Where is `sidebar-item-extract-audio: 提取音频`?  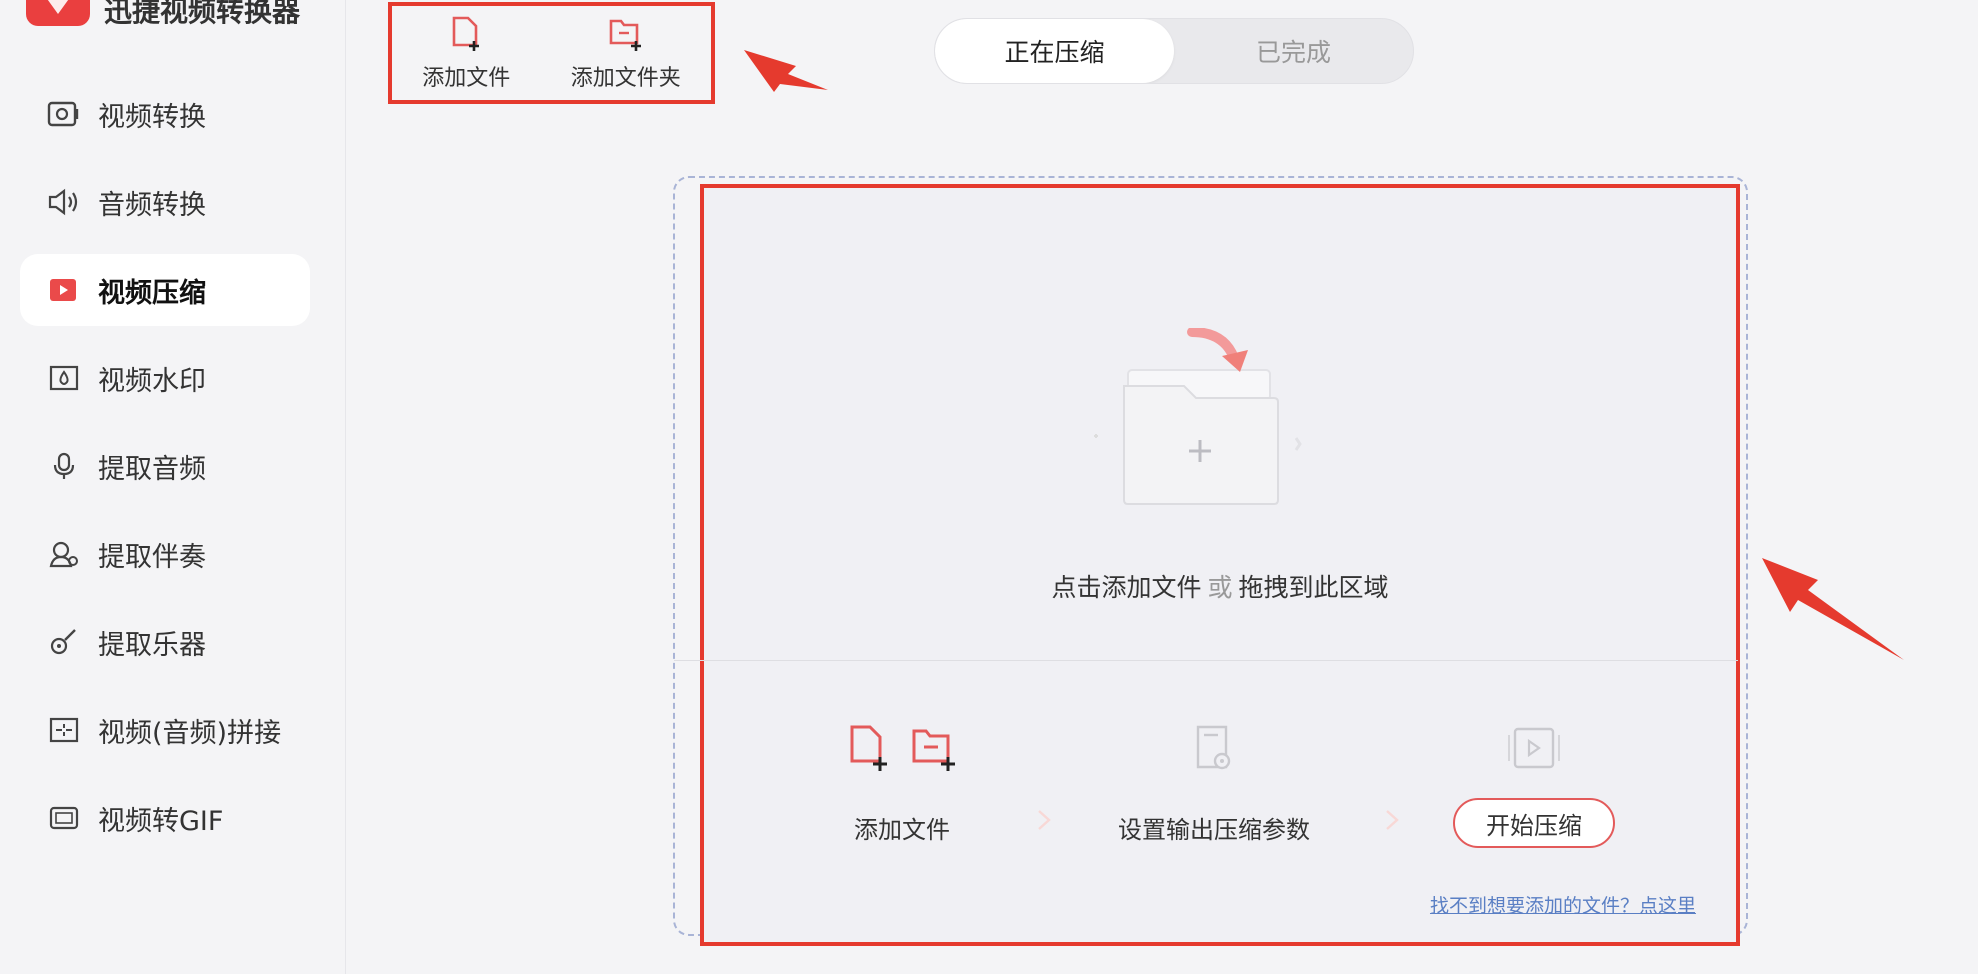
sidebar-item-extract-audio: 提取音频 is located at coordinates (165, 466).